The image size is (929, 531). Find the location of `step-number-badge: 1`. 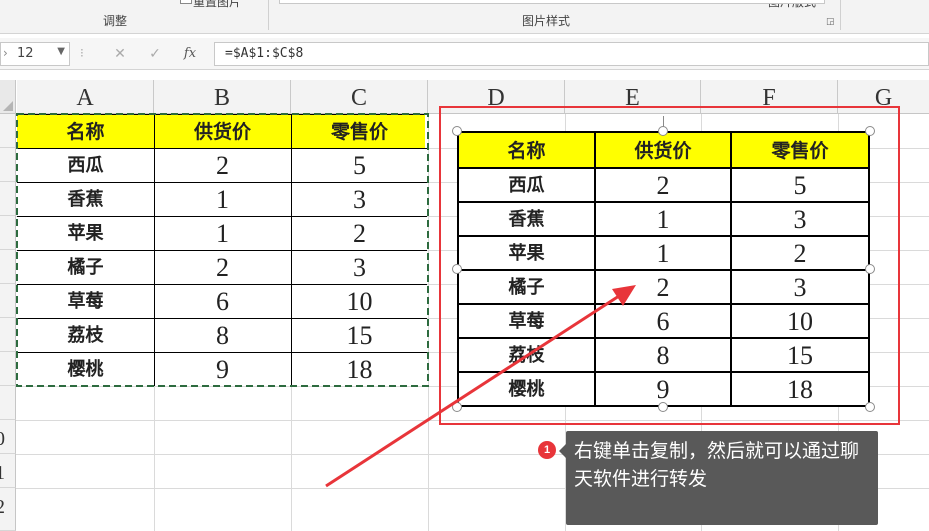

step-number-badge: 1 is located at coordinates (547, 450).